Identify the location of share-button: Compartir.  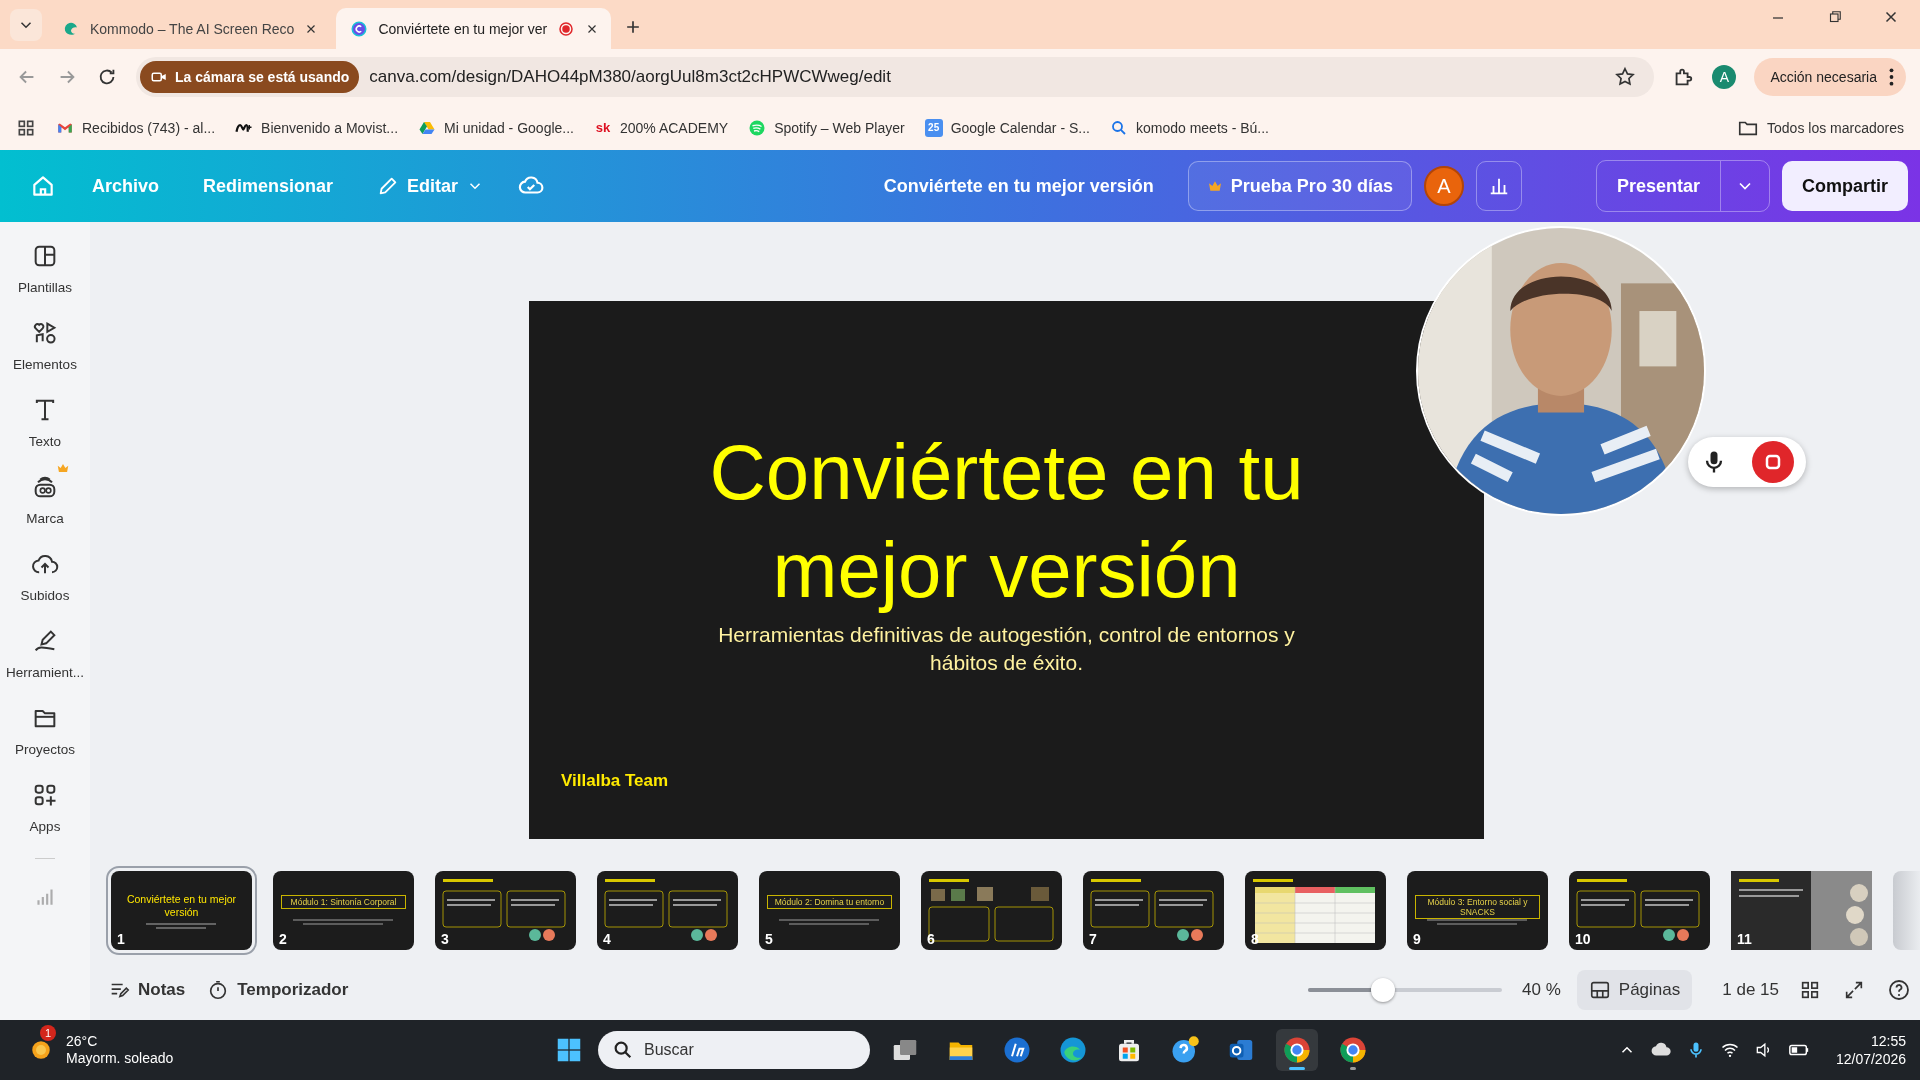
(1845, 186).